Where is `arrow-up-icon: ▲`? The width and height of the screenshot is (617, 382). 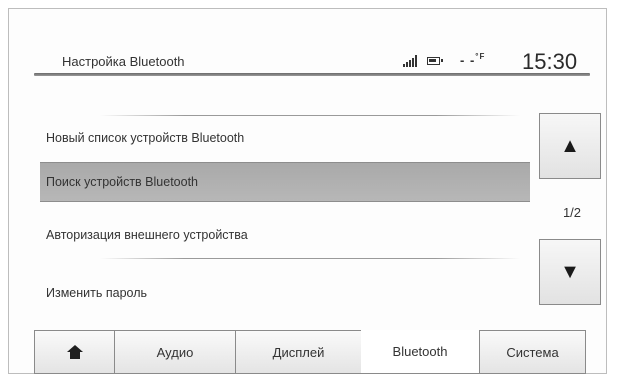
arrow-up-icon: ▲ is located at coordinates (570, 145).